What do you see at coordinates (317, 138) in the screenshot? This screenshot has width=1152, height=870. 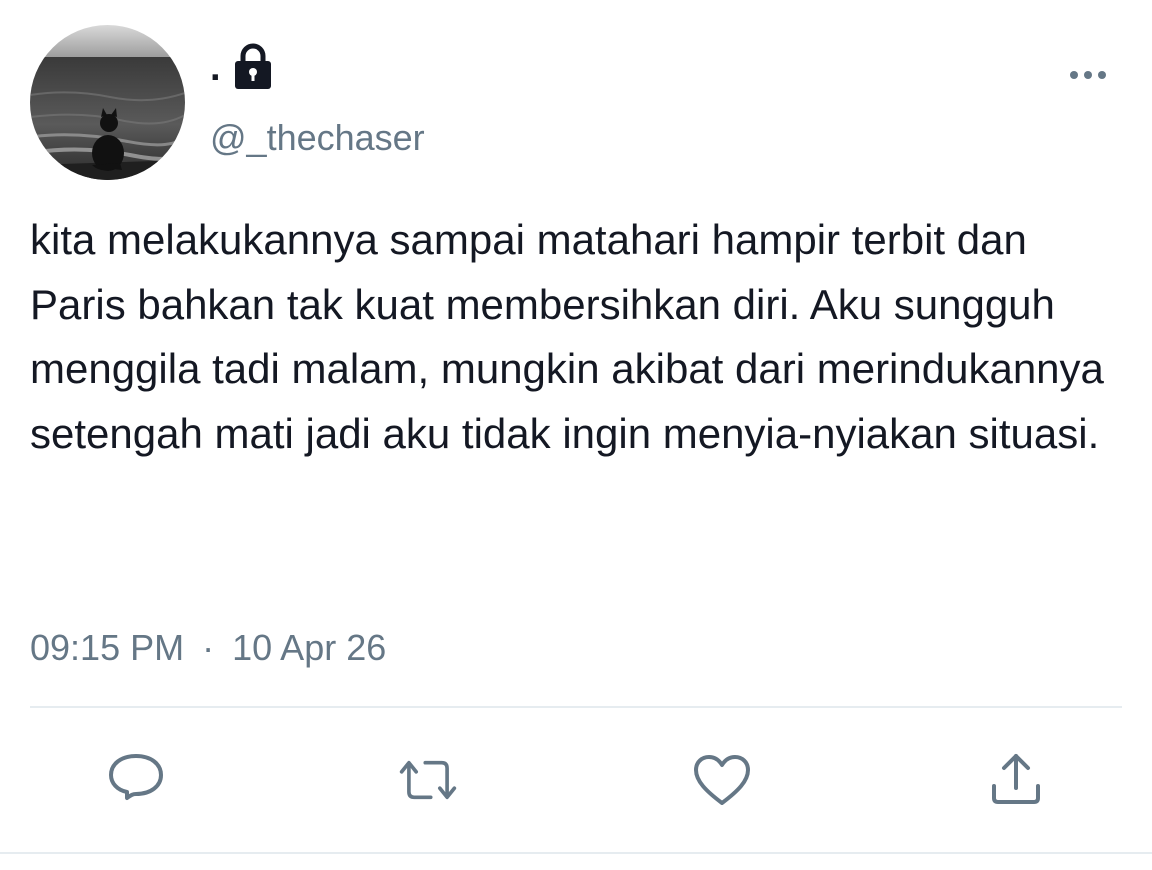 I see `user-handle: @_thechaser` at bounding box center [317, 138].